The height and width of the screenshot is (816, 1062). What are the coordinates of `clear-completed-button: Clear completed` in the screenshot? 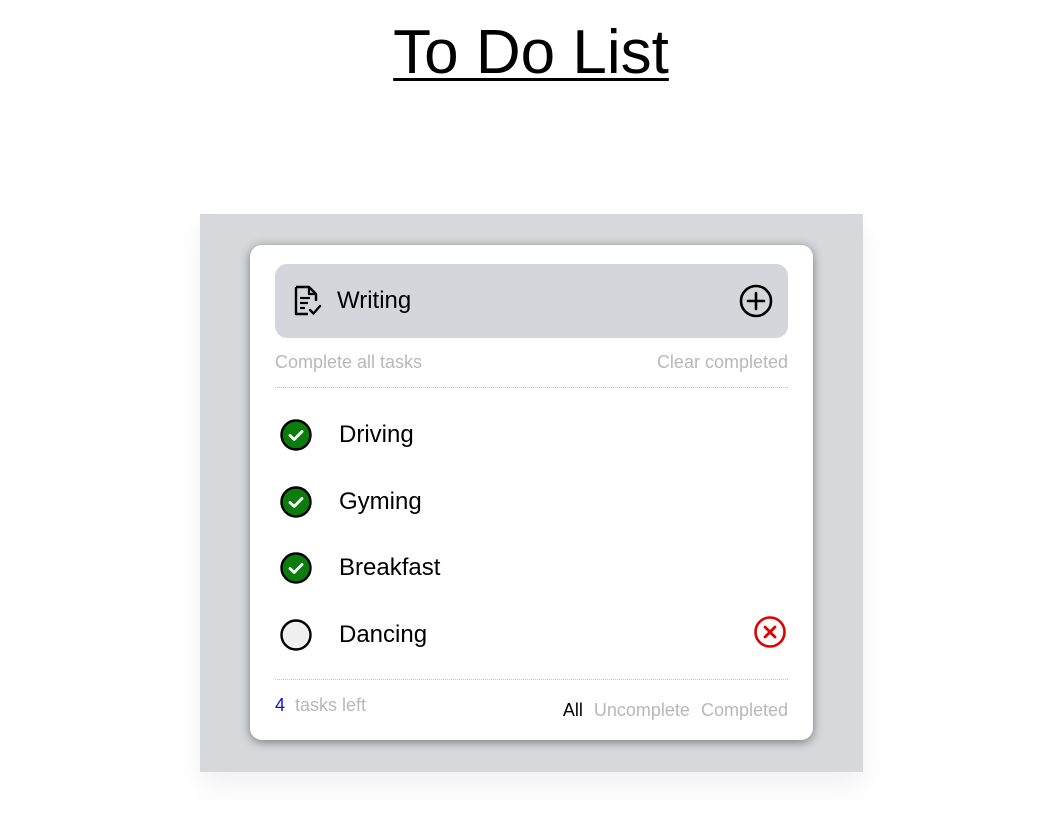 It's located at (722, 362).